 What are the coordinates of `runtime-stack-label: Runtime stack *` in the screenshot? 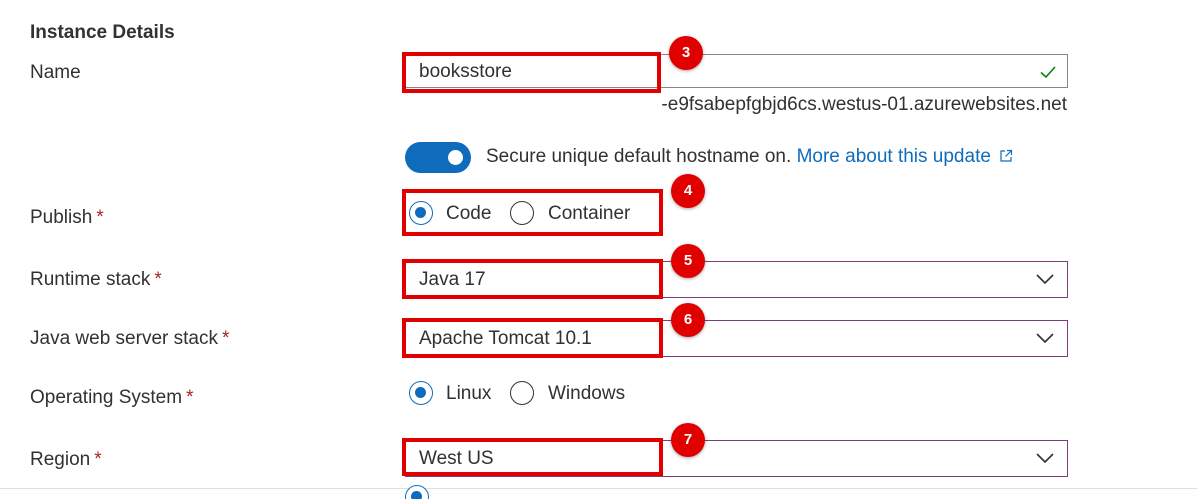 It's located at (96, 280).